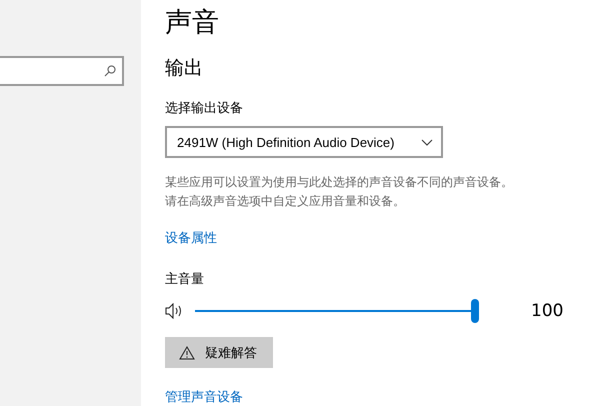  I want to click on page-title: 声音, so click(192, 23).